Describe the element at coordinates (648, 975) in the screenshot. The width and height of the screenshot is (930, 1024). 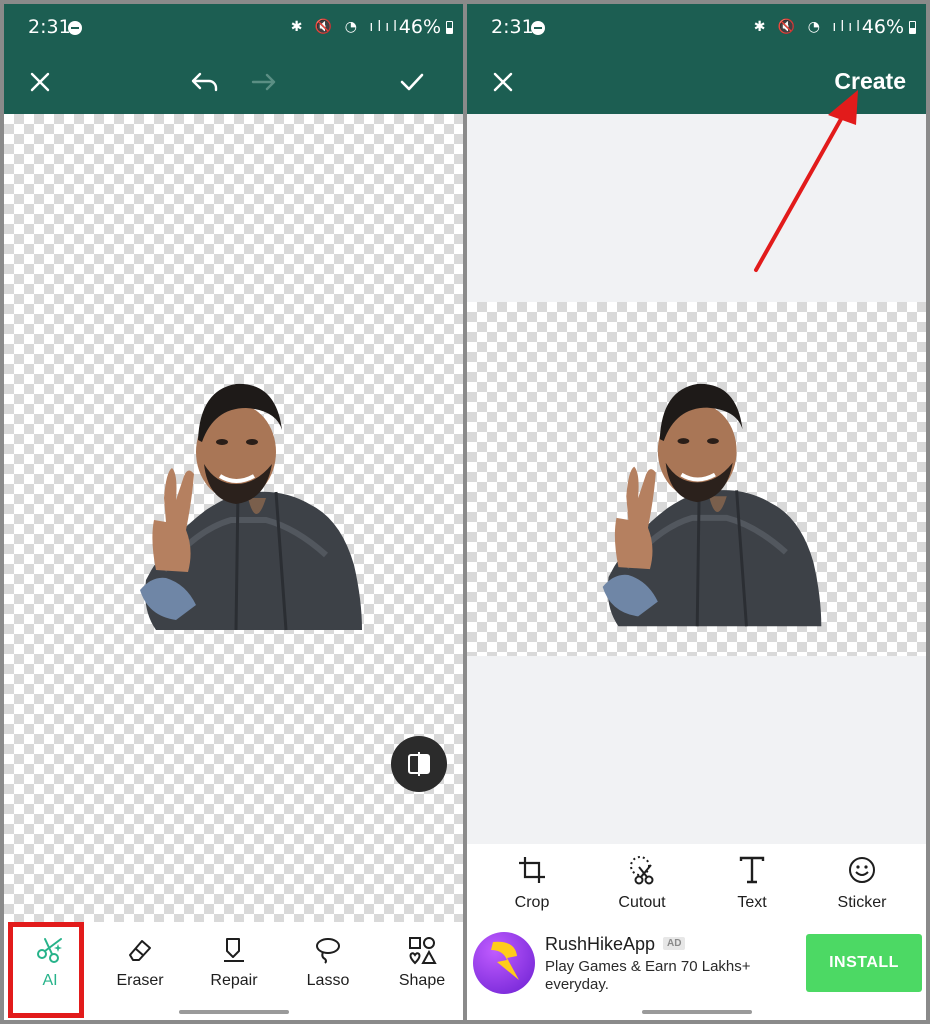
I see `ad-description: Play Games & Earn 70 Lakhs+ everyday.` at that location.